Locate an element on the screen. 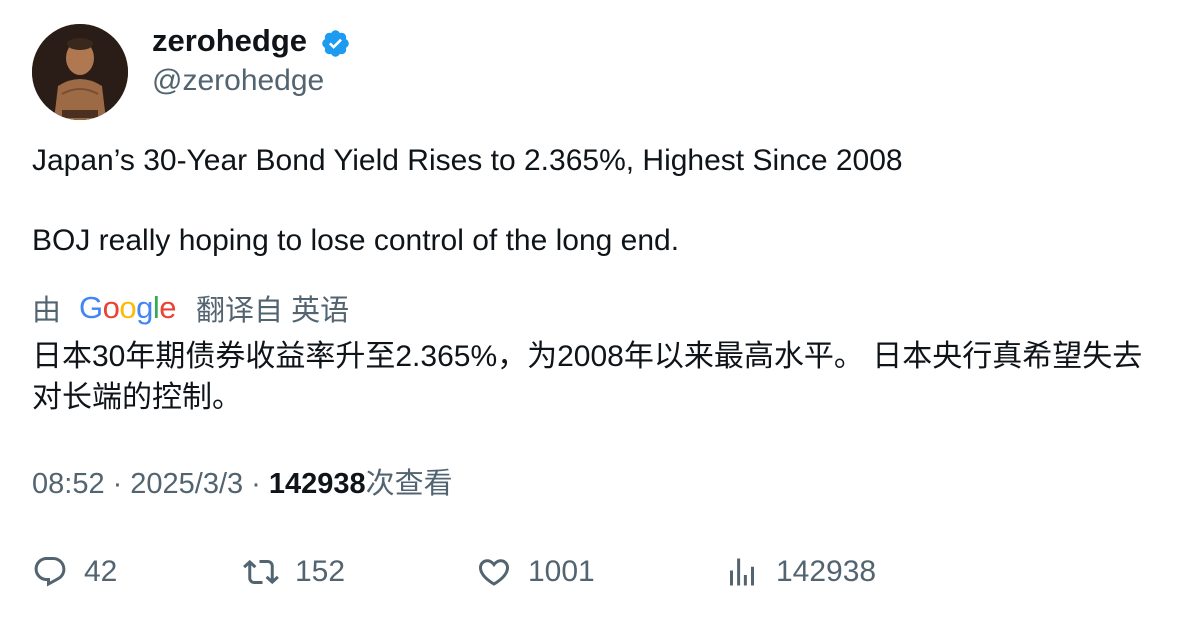 Image resolution: width=1196 pixels, height=618 pixels. avatar is located at coordinates (80, 72).